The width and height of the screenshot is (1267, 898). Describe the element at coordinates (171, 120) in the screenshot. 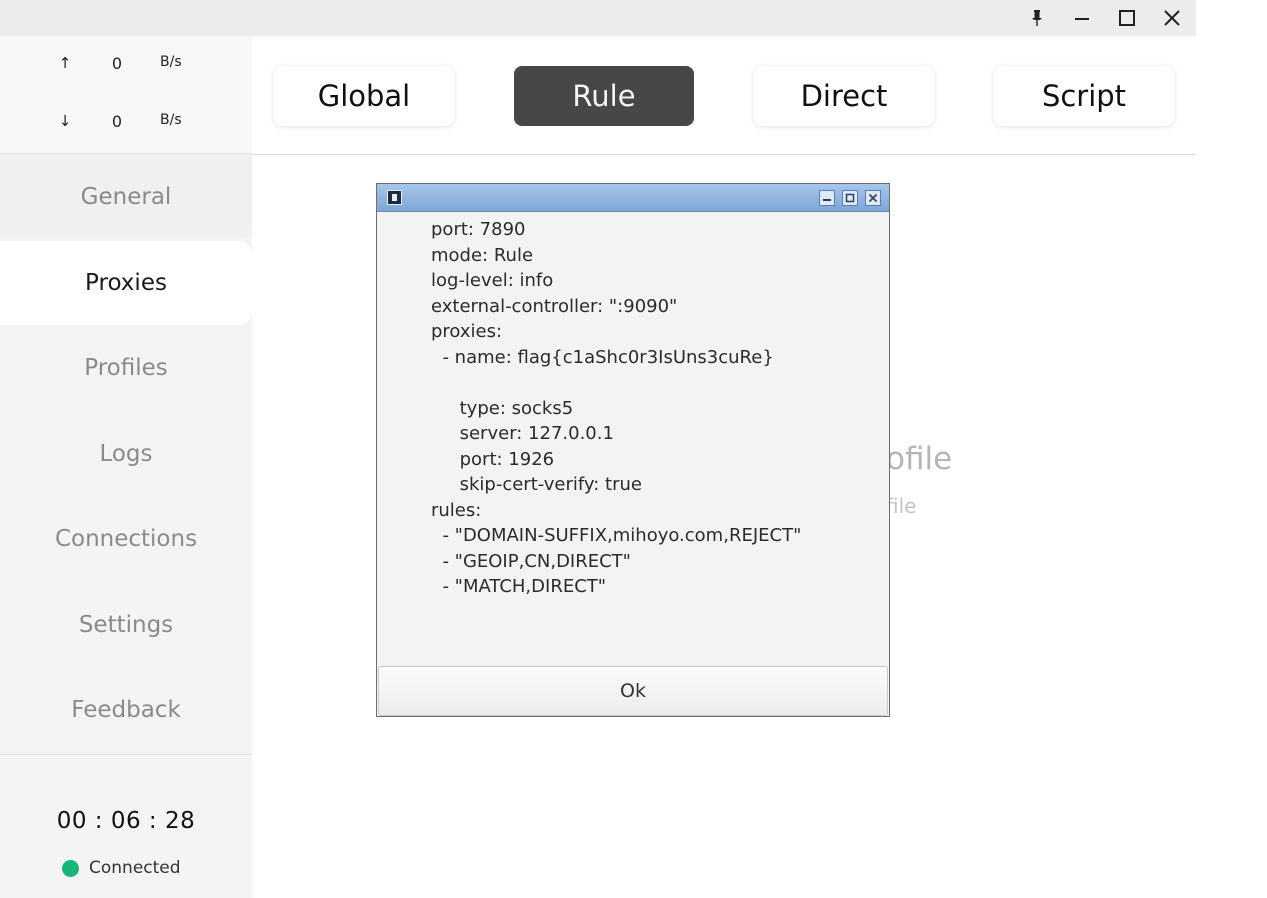

I see `download-unit: B/s` at that location.